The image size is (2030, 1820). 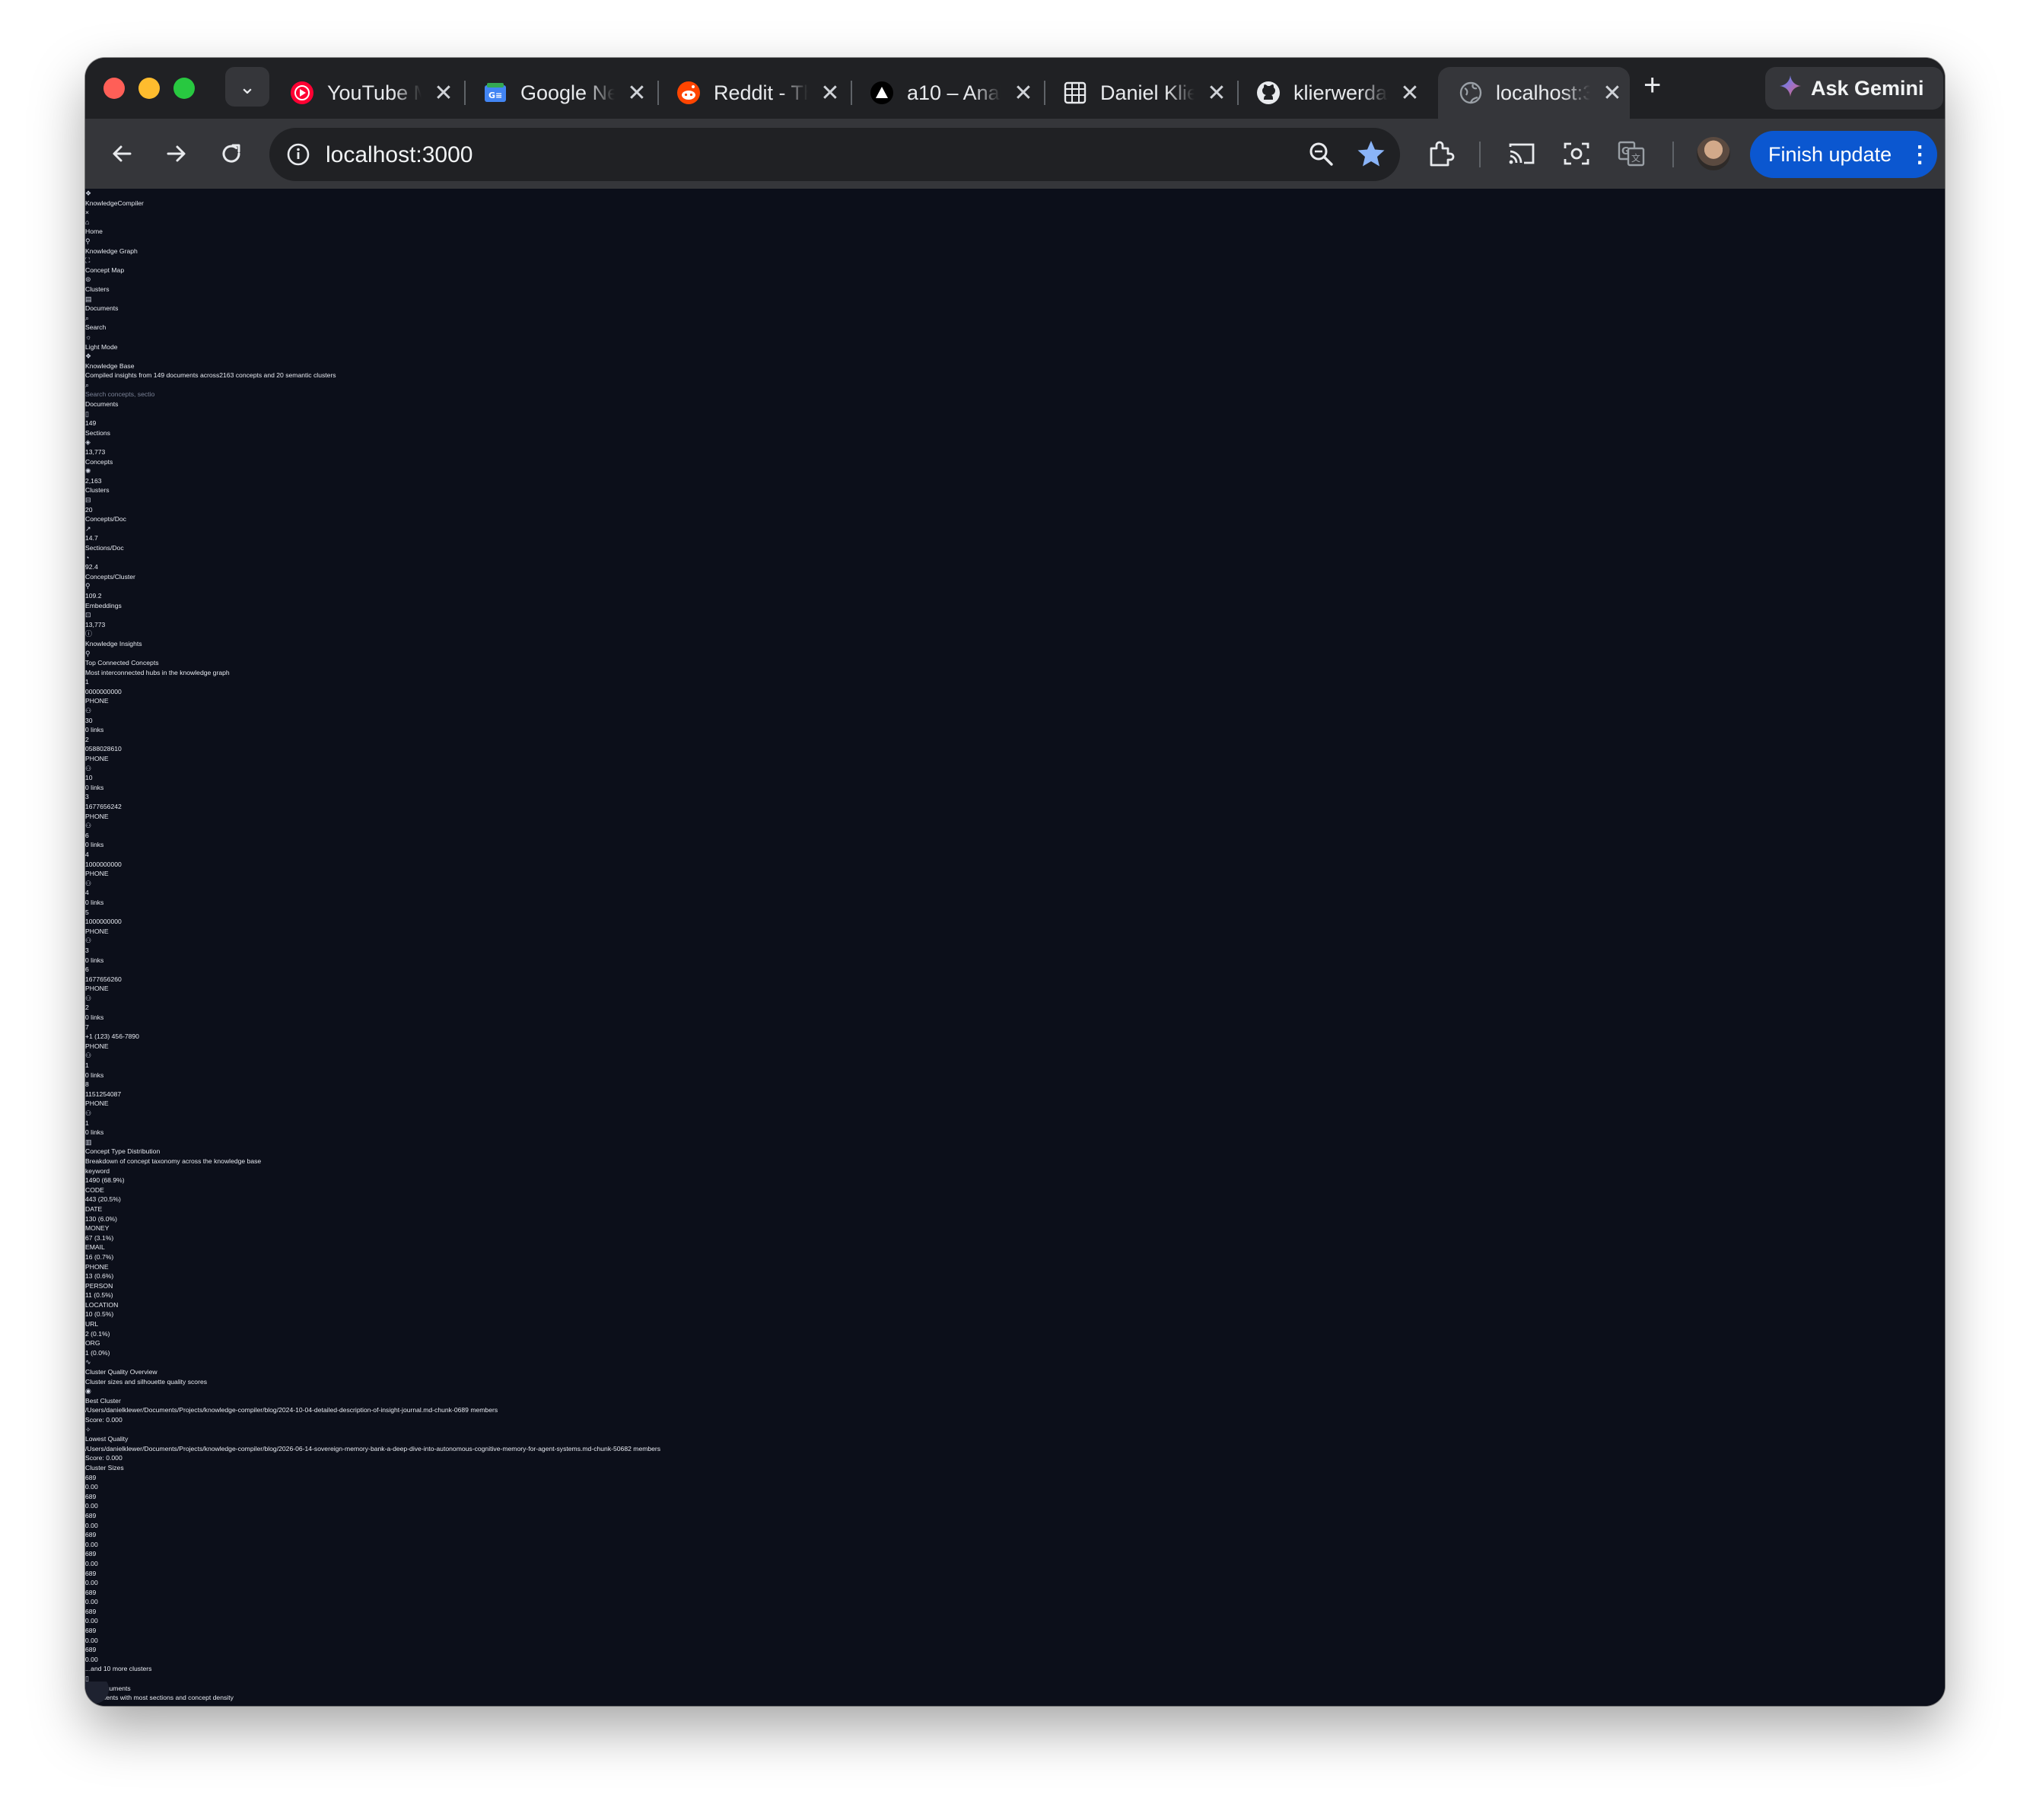 What do you see at coordinates (88, 1363) in the screenshot?
I see `wave-icon: ∿` at bounding box center [88, 1363].